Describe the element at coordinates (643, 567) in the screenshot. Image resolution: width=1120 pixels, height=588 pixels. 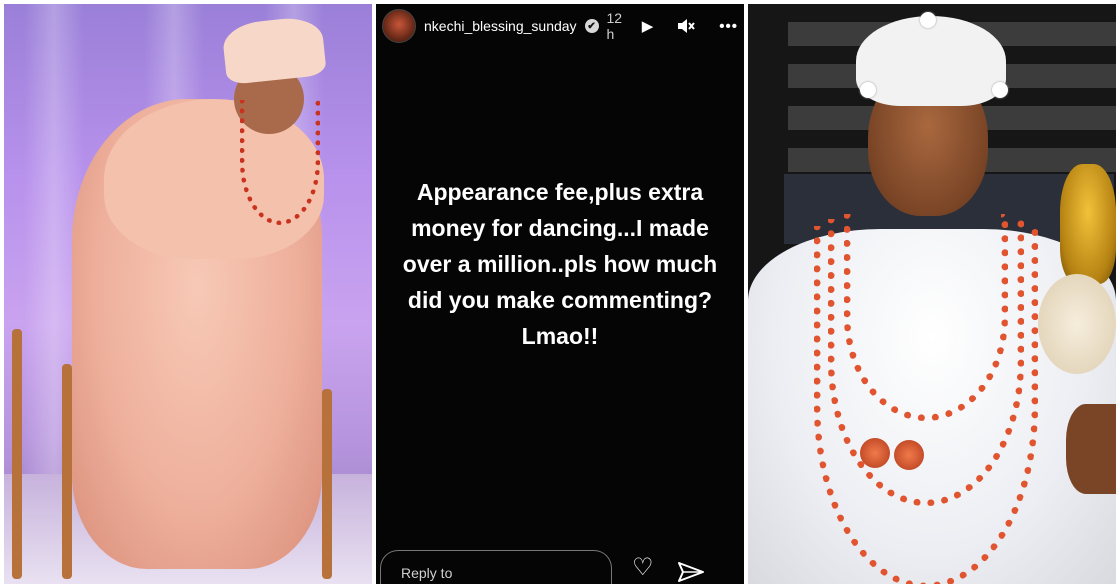
I see `heart-icon: ♡` at that location.